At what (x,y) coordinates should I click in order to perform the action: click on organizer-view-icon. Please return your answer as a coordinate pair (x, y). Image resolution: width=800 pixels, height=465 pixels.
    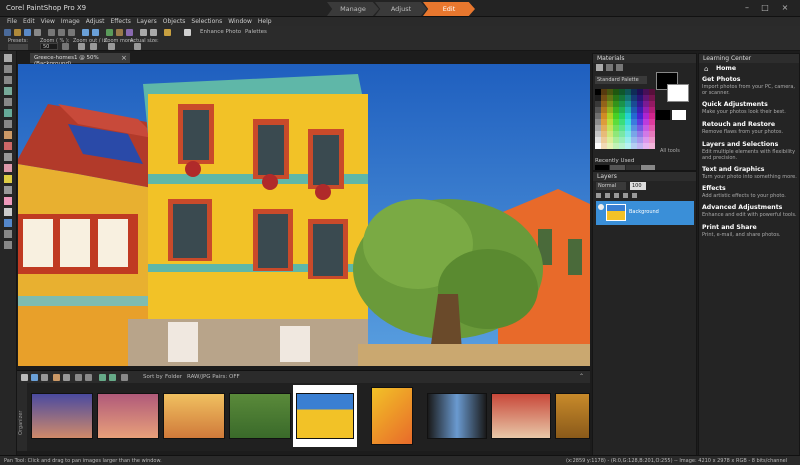
    Looking at the image, I should click on (44, 377).